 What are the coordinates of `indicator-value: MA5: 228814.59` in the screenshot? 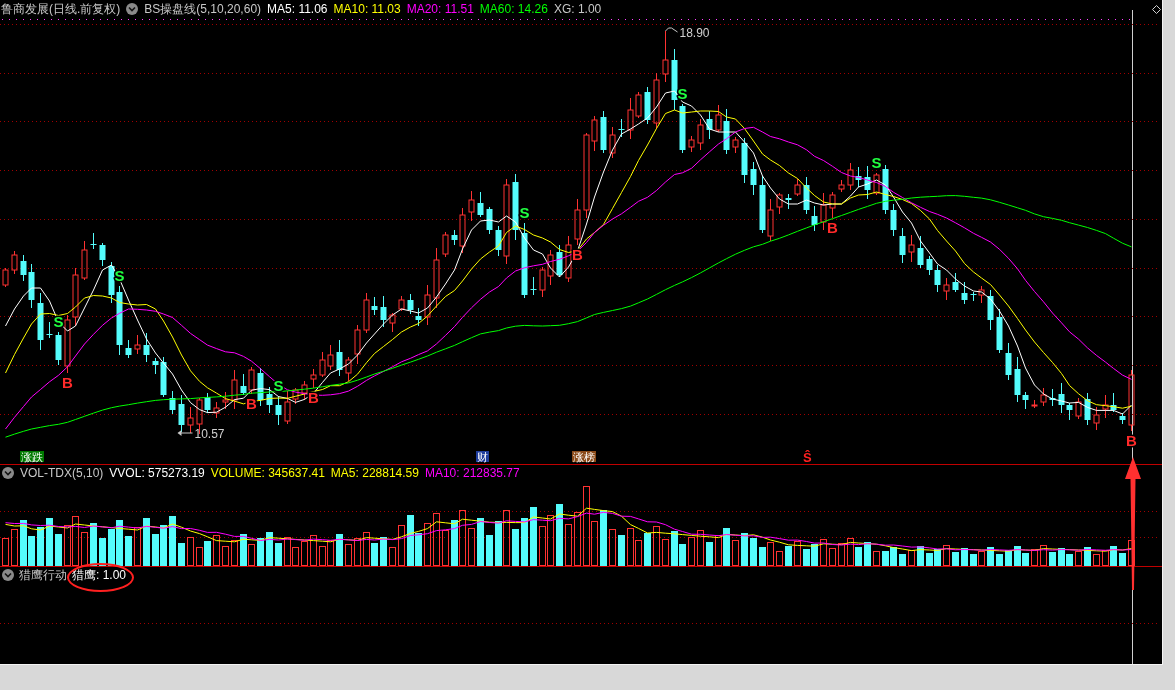 It's located at (374, 473).